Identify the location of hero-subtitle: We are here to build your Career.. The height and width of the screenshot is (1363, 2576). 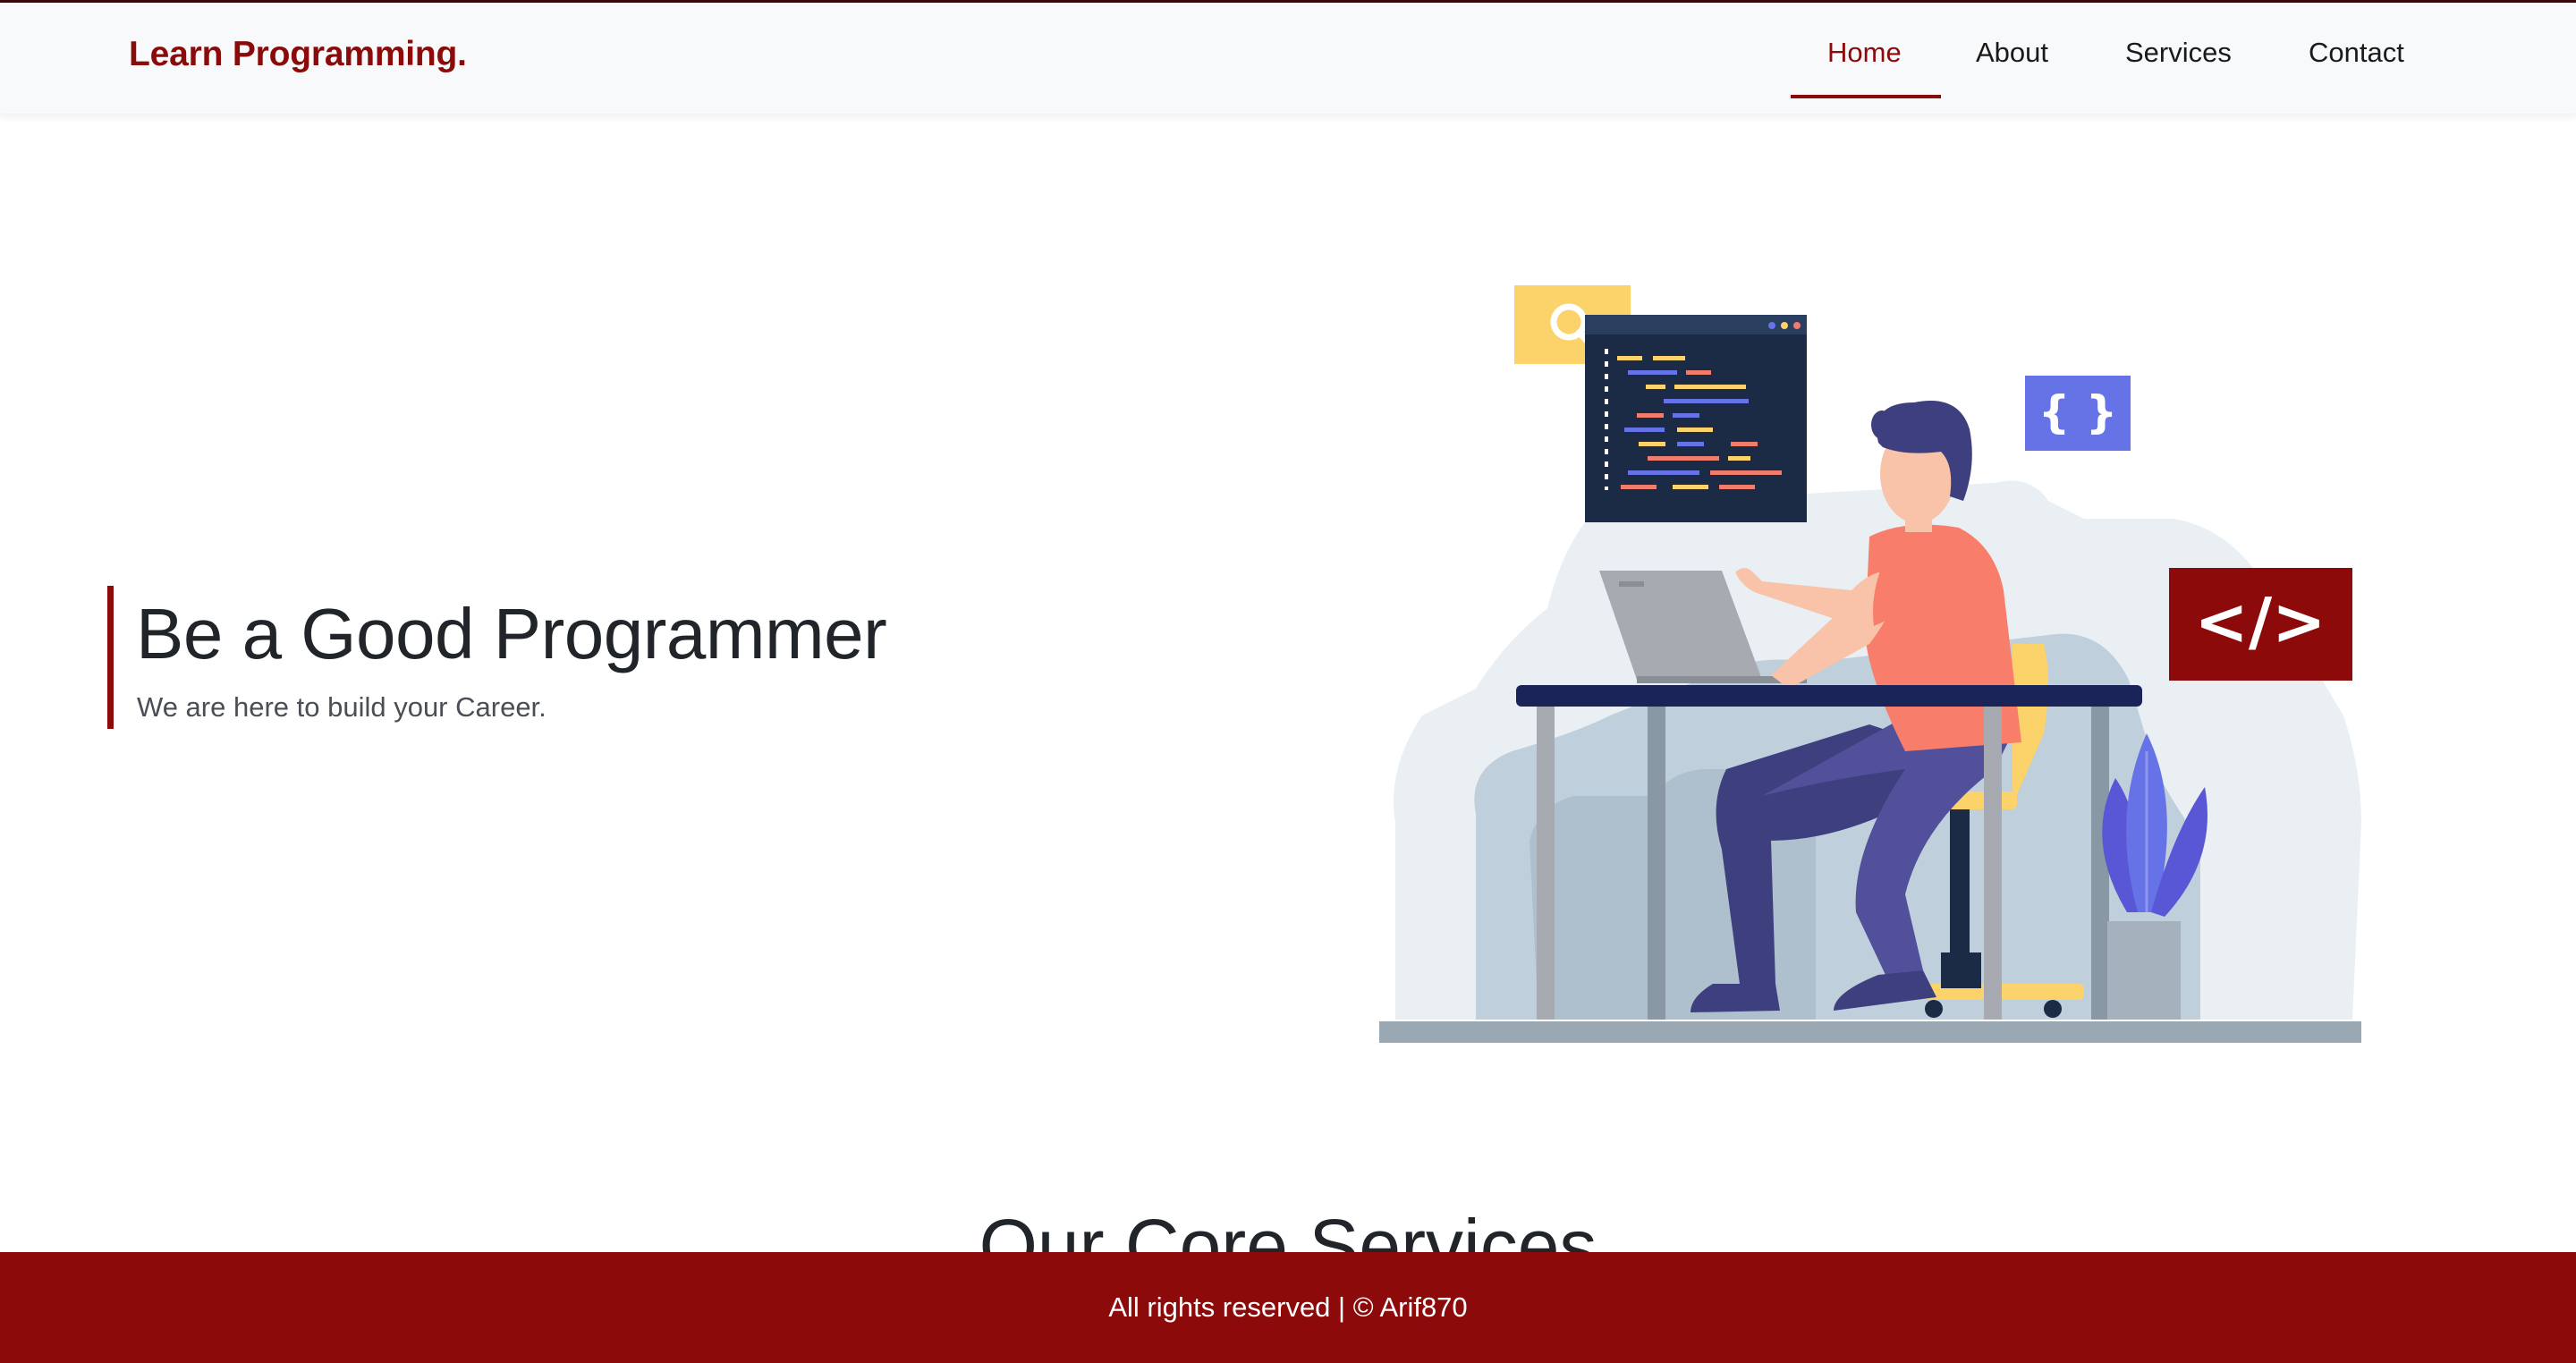
(342, 707).